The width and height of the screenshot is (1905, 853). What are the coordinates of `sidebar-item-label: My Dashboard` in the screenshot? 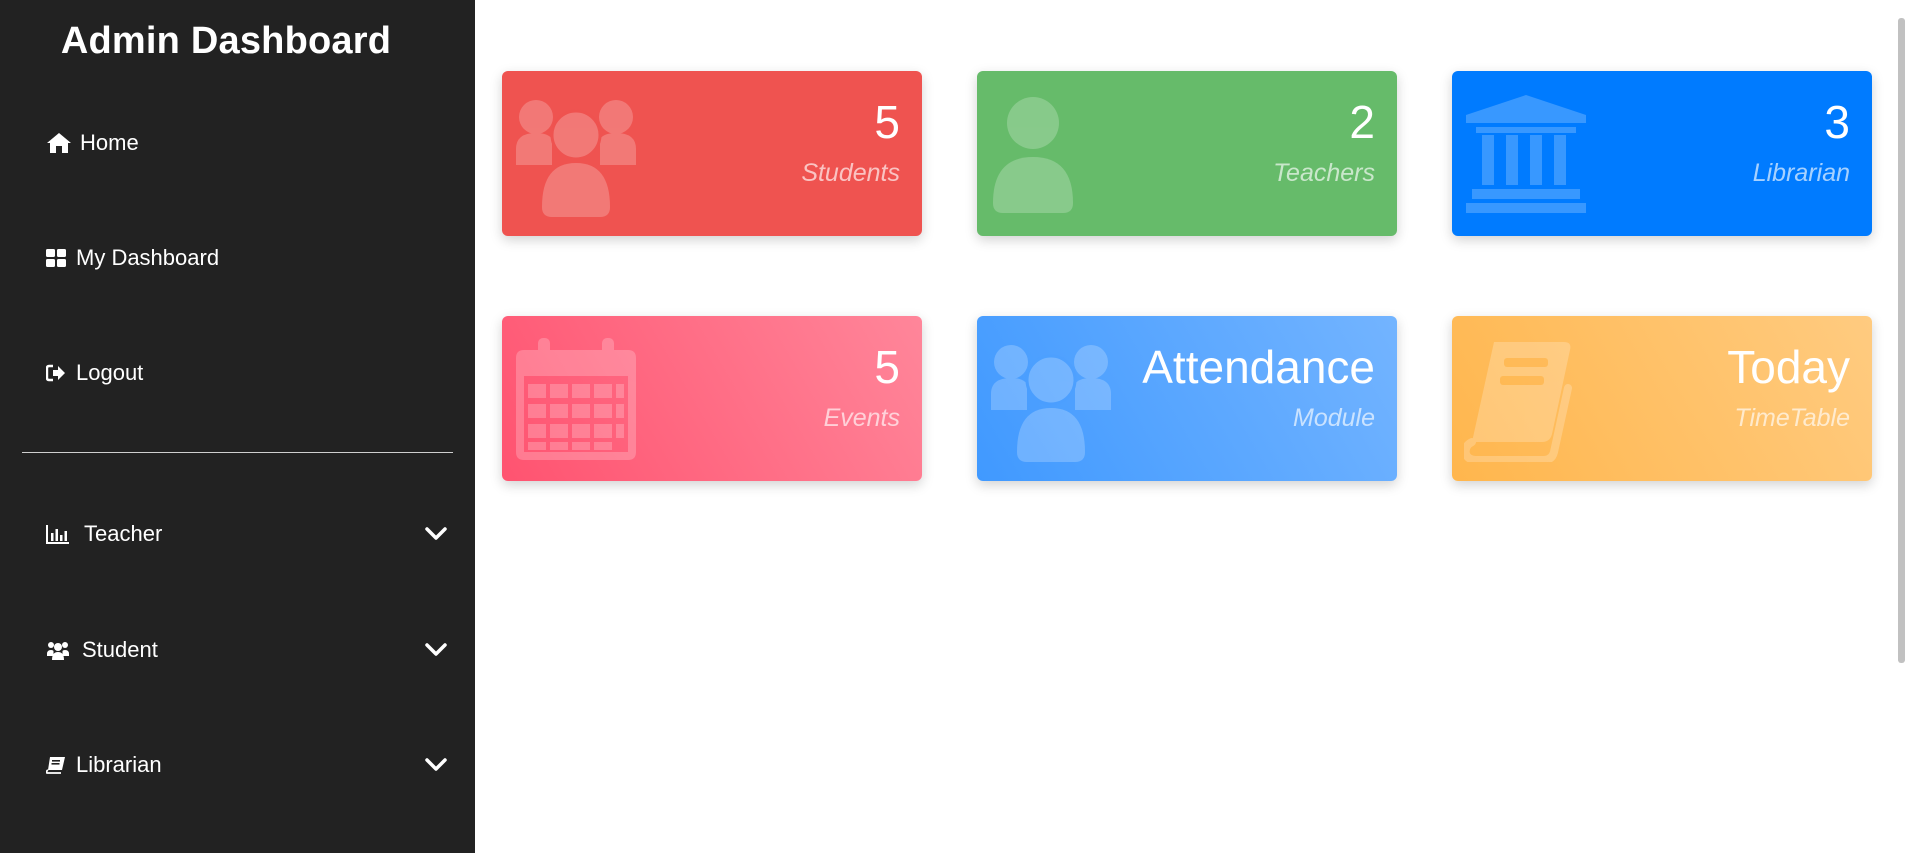 It's located at (148, 257).